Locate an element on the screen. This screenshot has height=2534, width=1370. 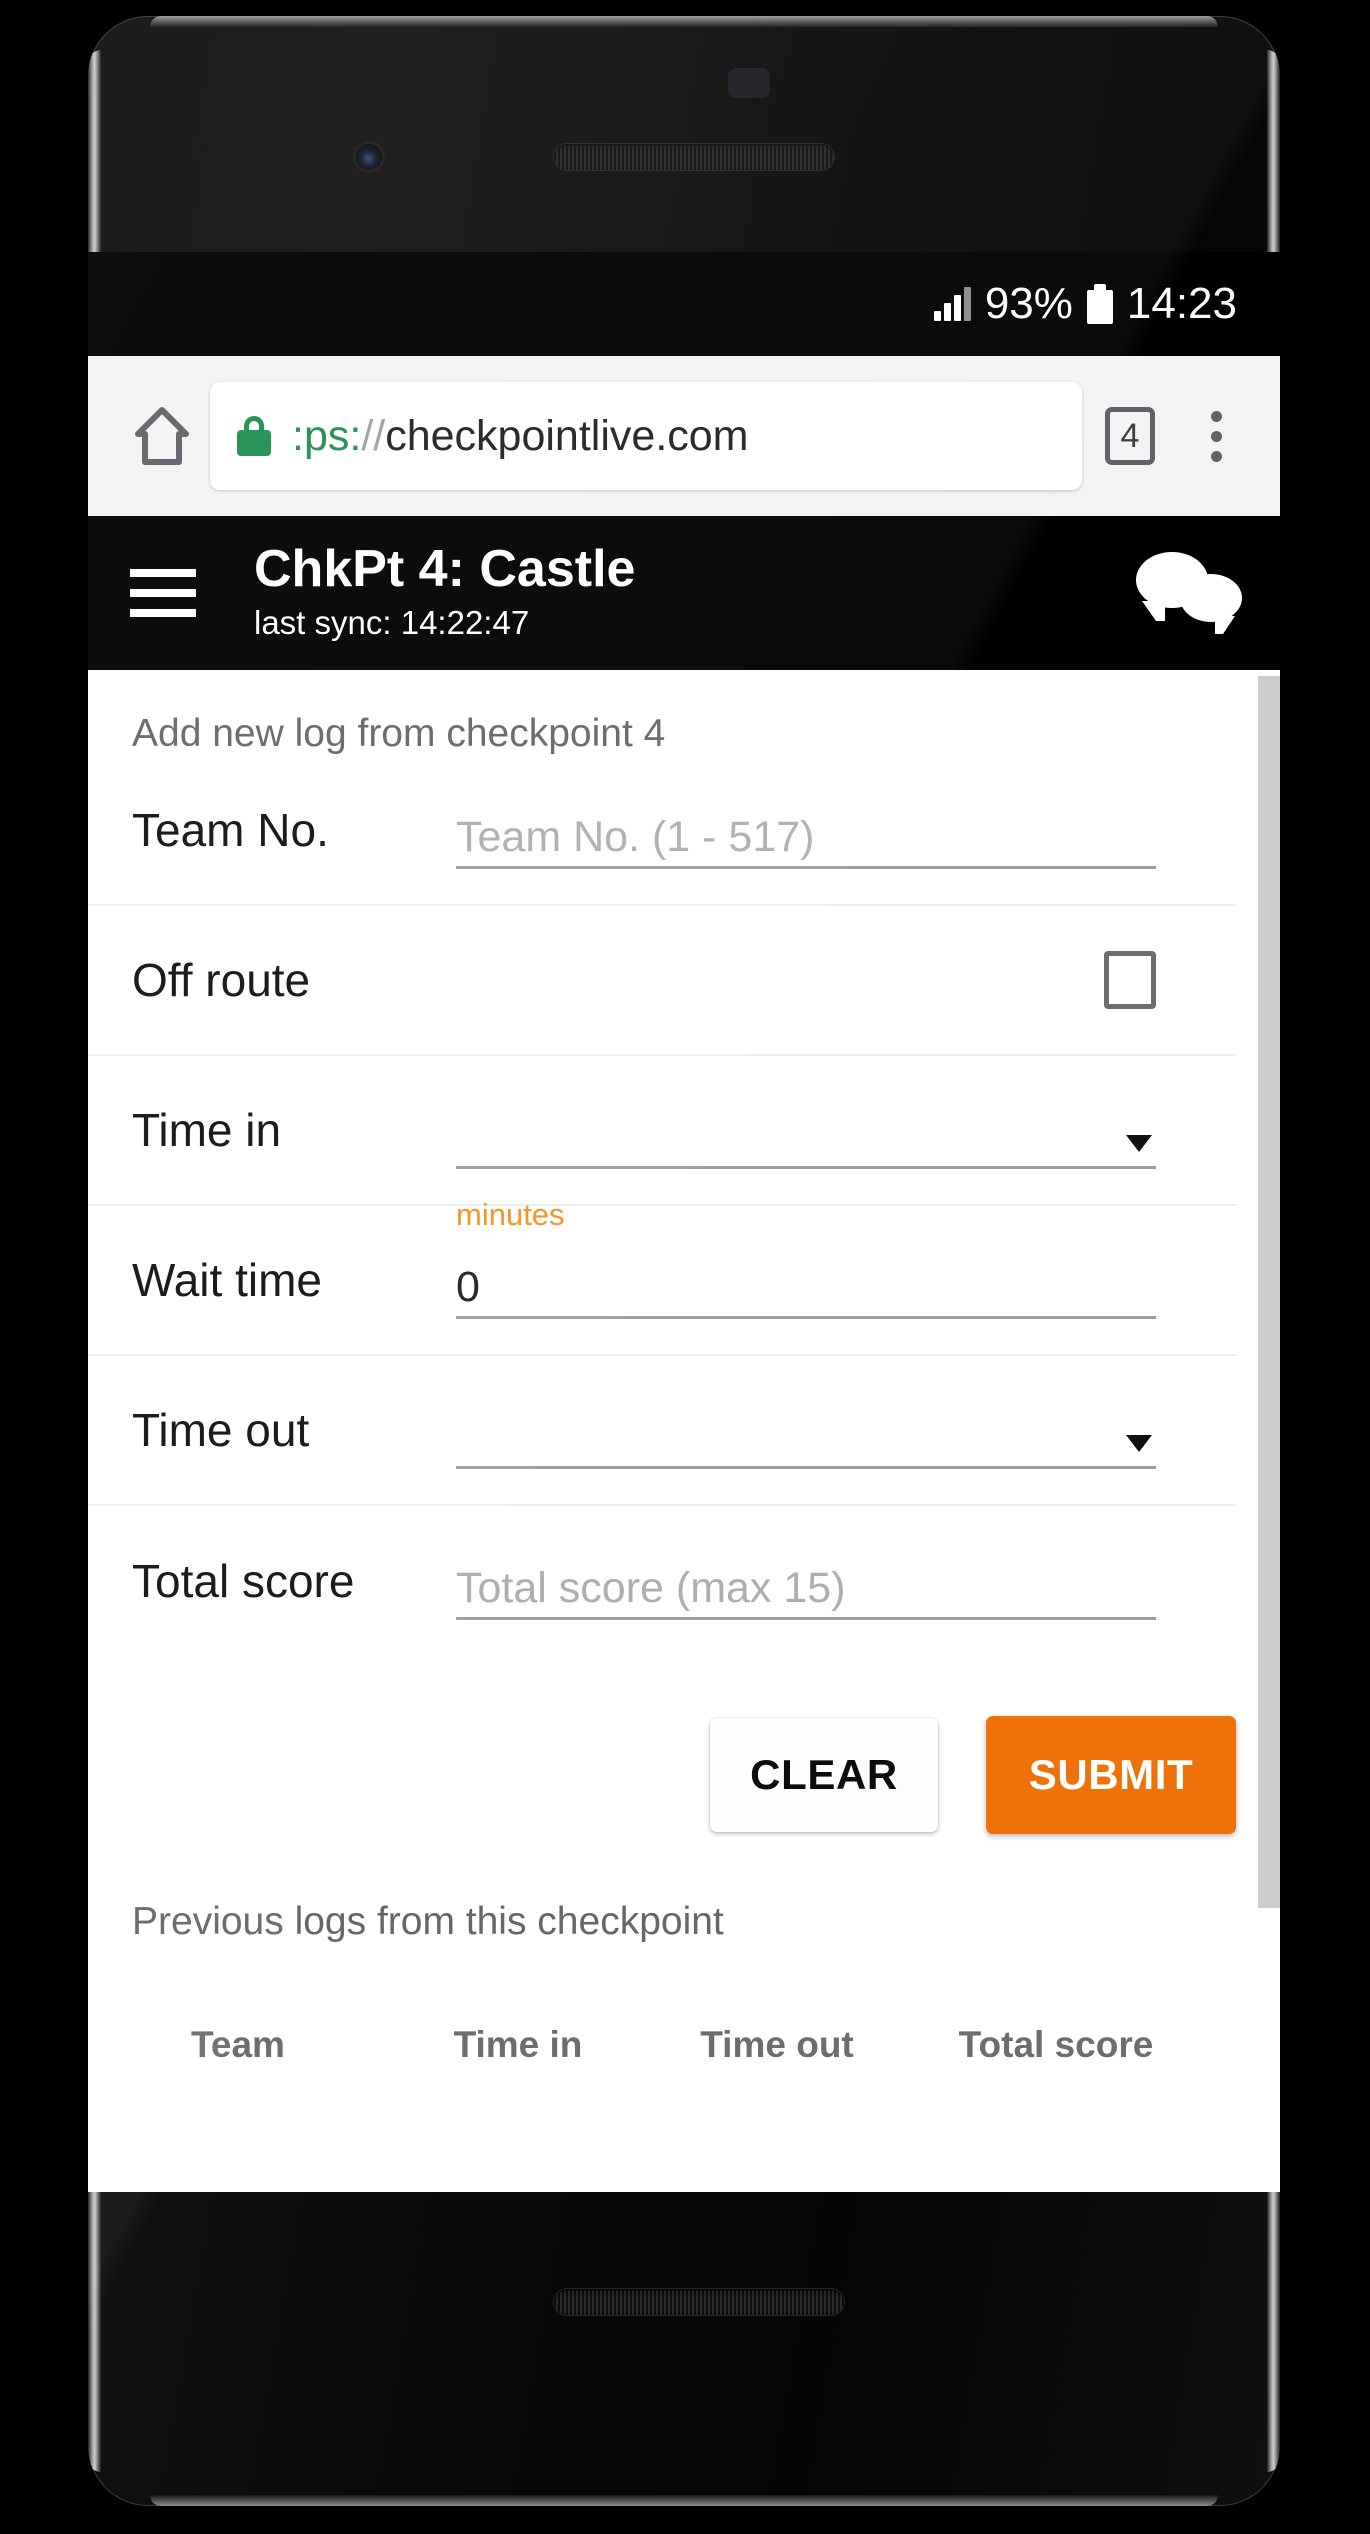
column-header-time-in: Time in is located at coordinates (518, 2044).